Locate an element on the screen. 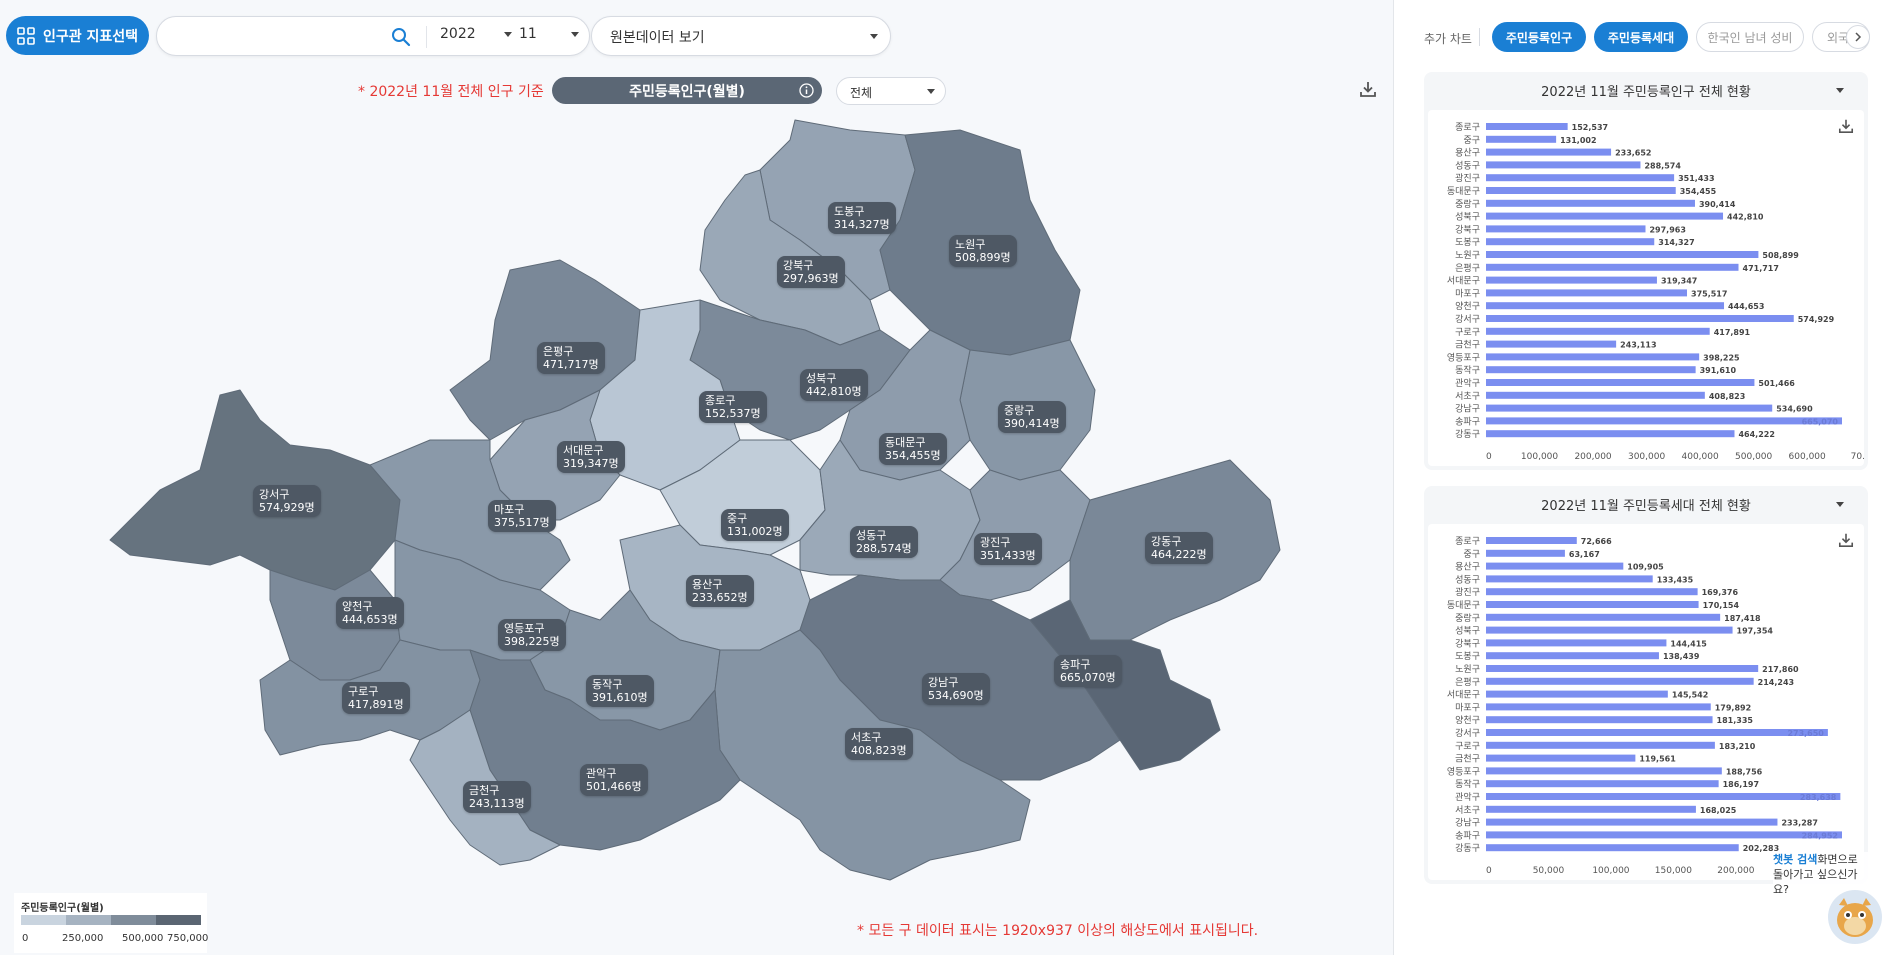 Image resolution: width=1889 pixels, height=955 pixels. district-label: 송파구 665,070명 is located at coordinates (1088, 671).